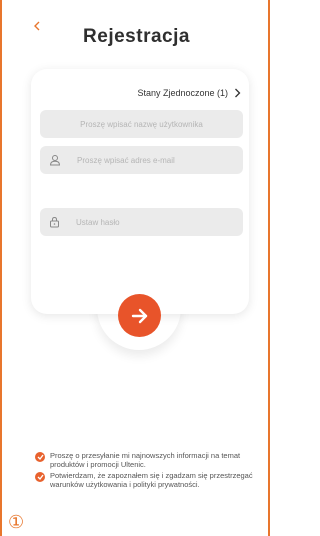 This screenshot has height=536, width=320. What do you see at coordinates (238, 93) in the screenshot?
I see `chevron-right-icon` at bounding box center [238, 93].